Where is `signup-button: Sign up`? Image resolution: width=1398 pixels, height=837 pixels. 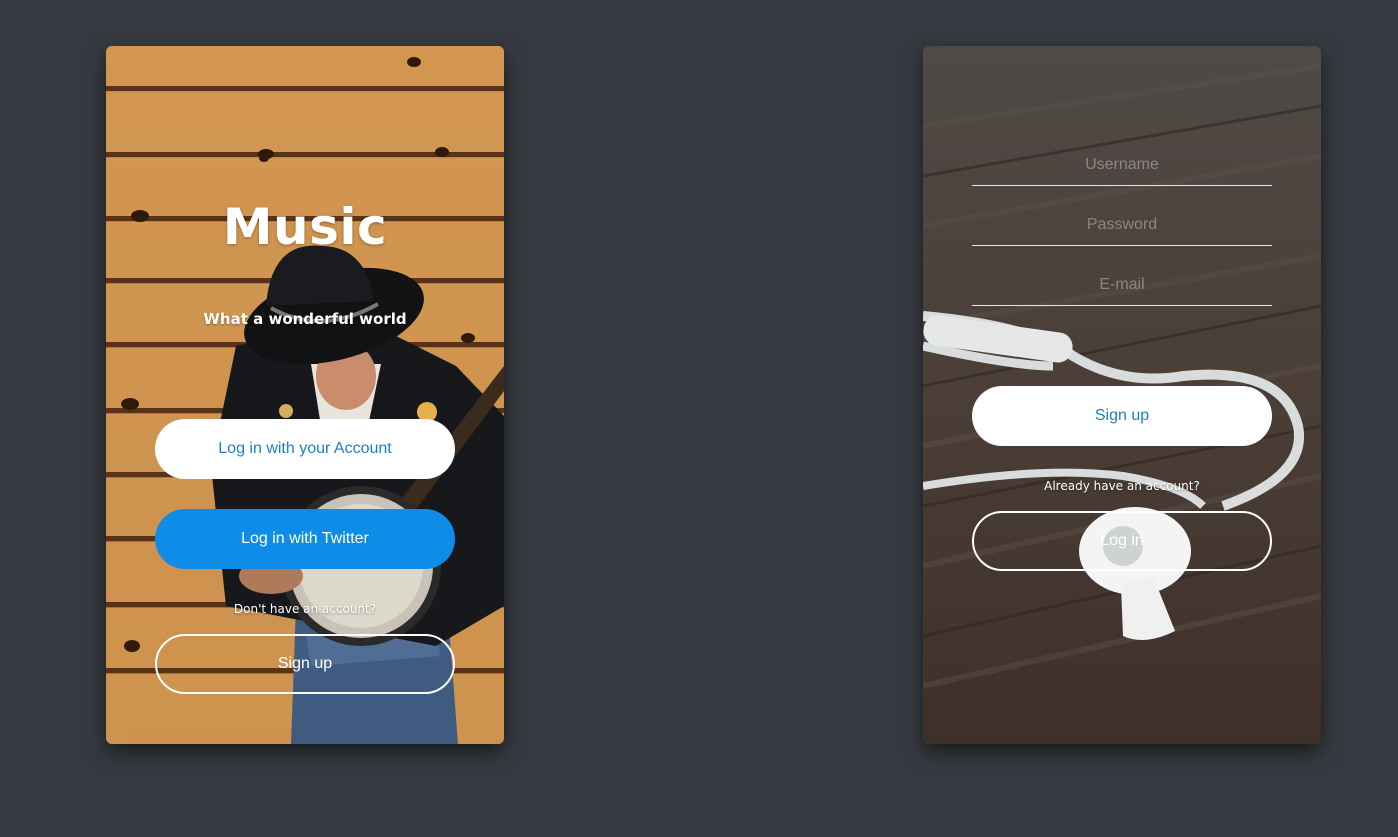
signup-button: Sign up is located at coordinates (305, 664).